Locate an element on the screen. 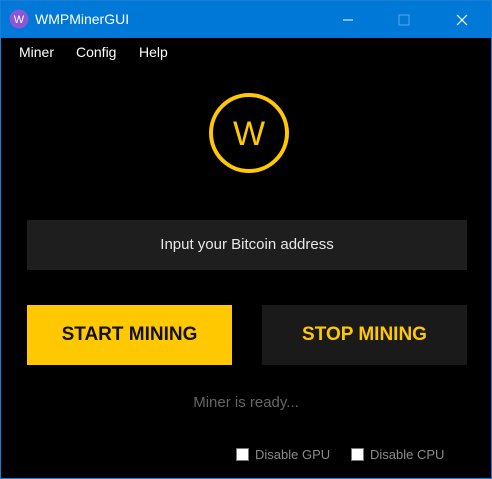 This screenshot has height=479, width=492. menu-item-config: Config is located at coordinates (96, 52).